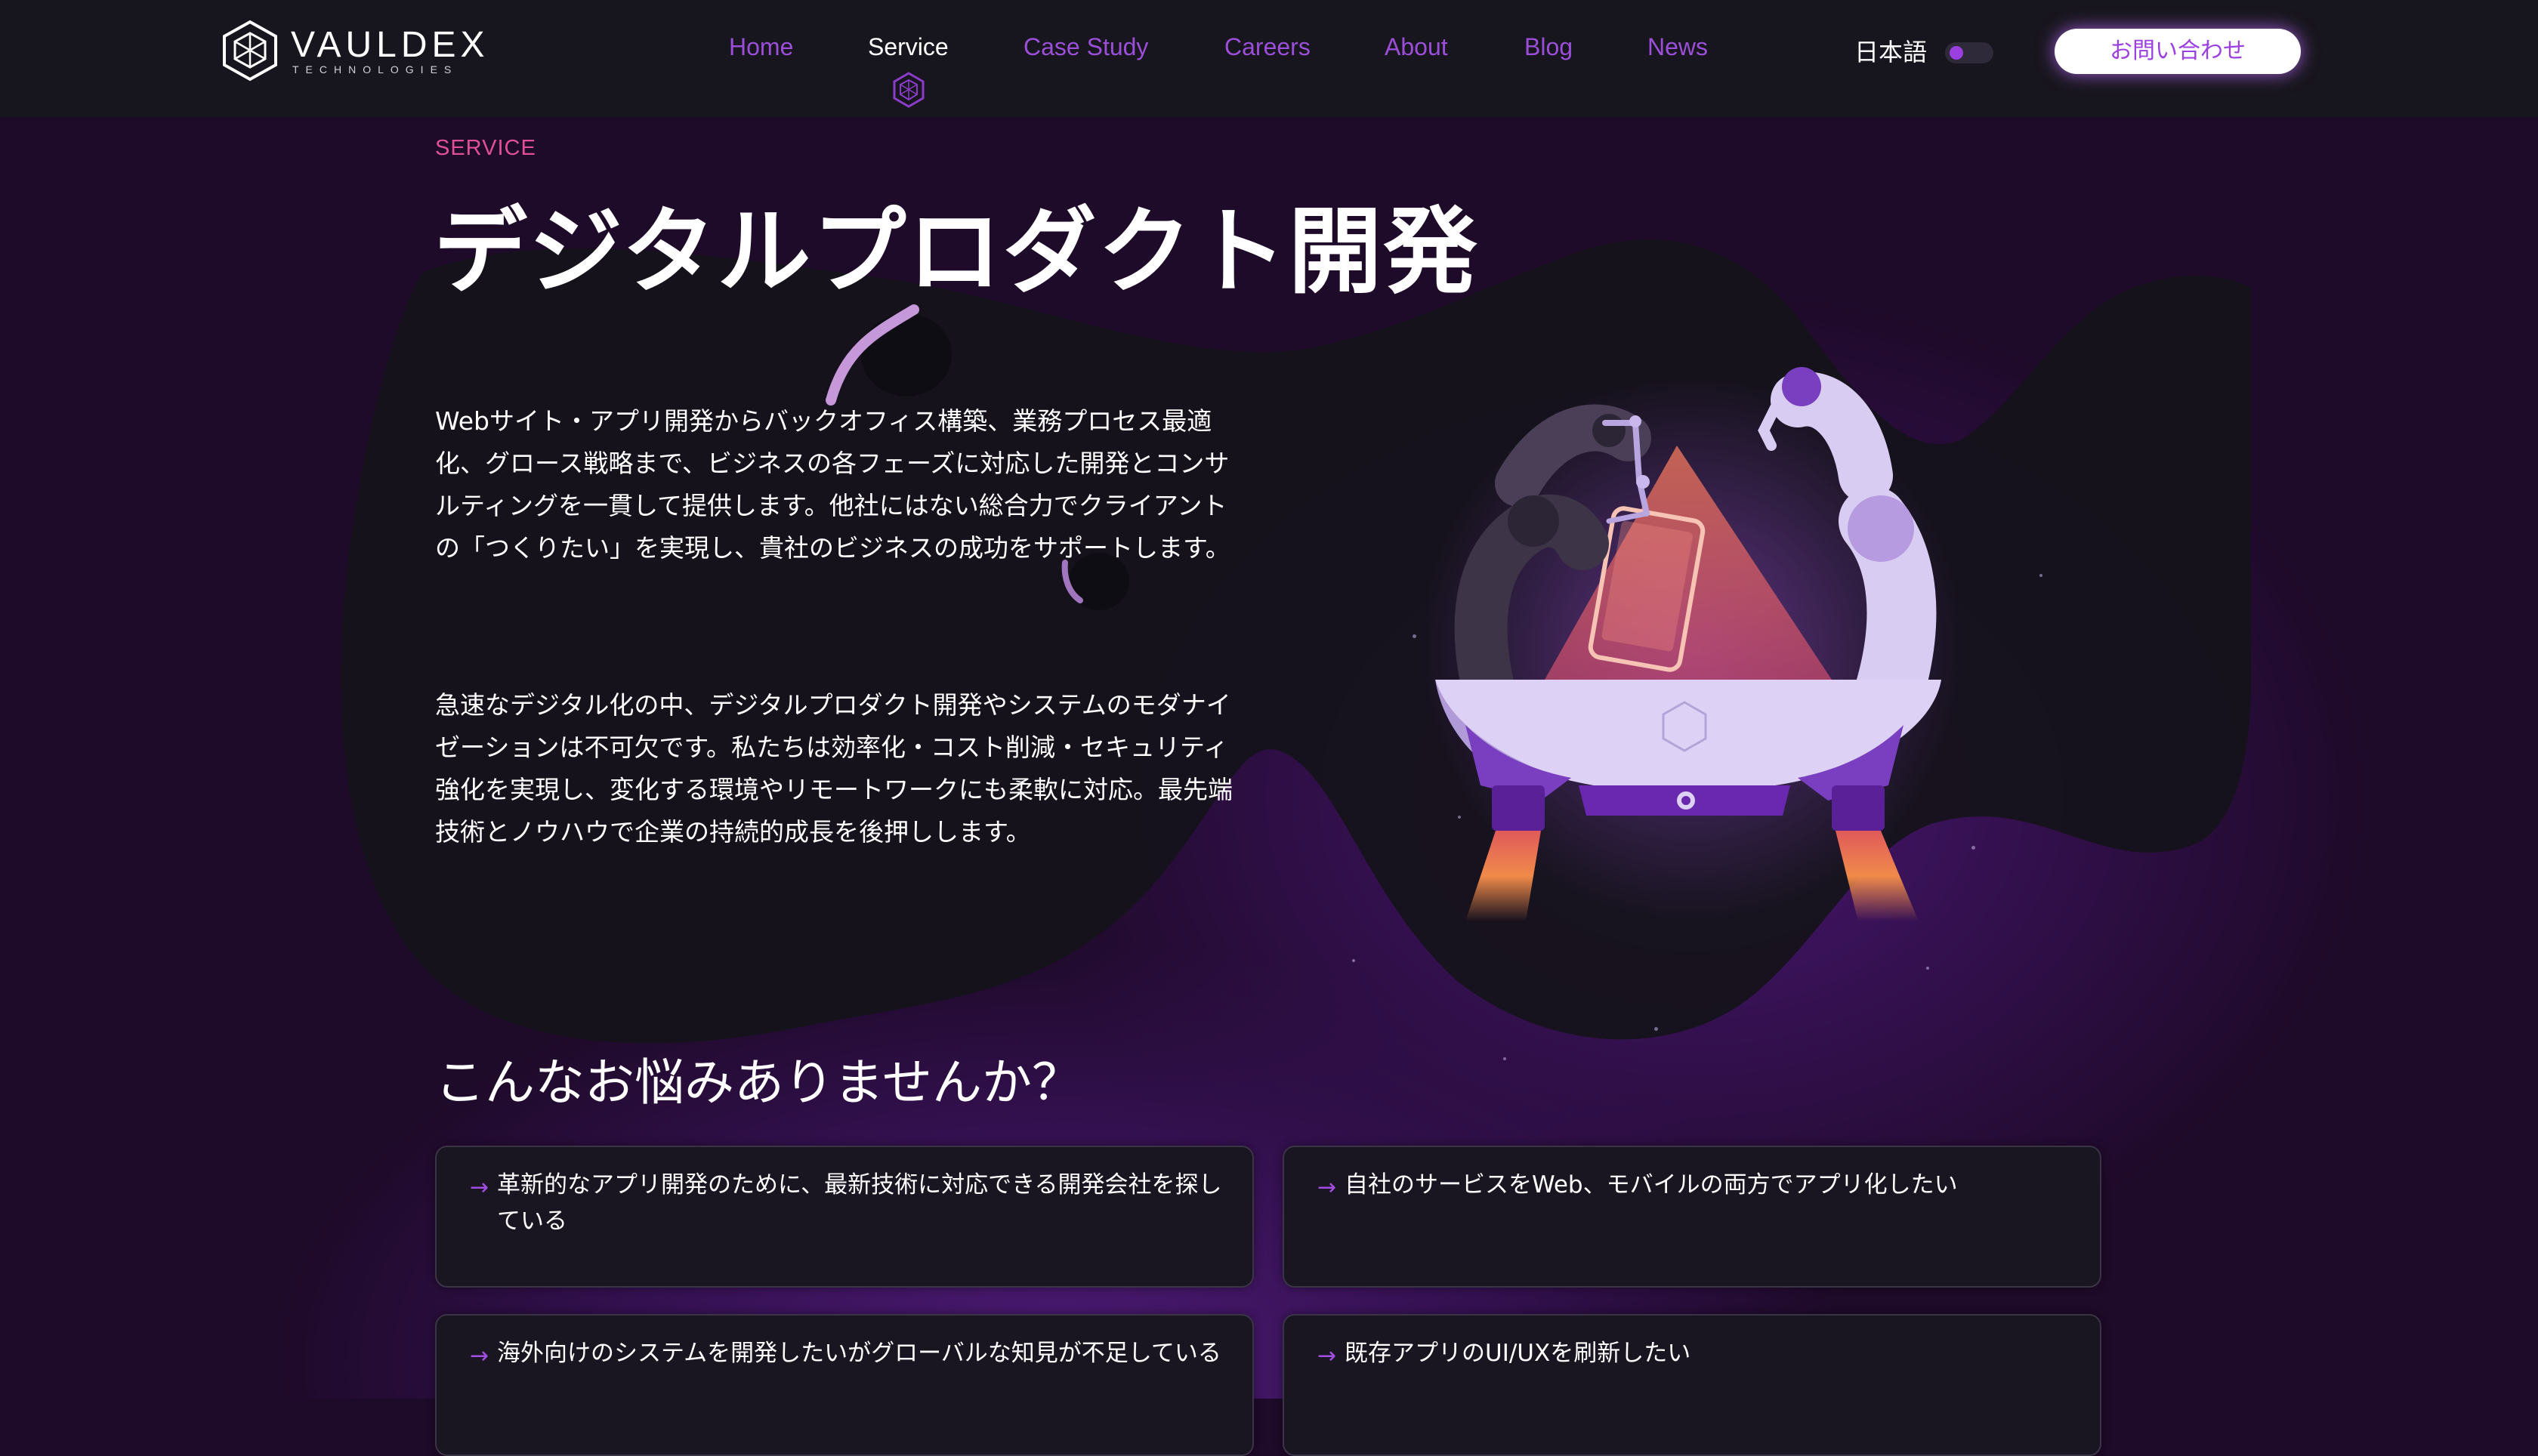 This screenshot has height=1456, width=2538. I want to click on brand-name: VAULDEX, so click(390, 45).